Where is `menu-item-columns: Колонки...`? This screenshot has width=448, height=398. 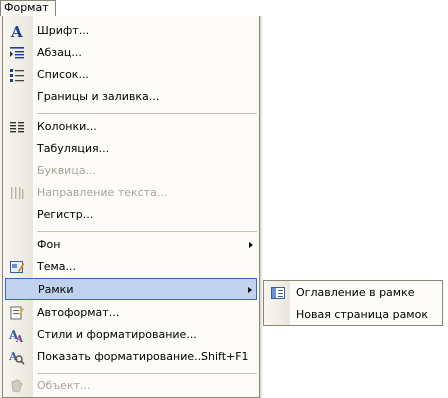 menu-item-columns: Колонки... is located at coordinates (131, 127).